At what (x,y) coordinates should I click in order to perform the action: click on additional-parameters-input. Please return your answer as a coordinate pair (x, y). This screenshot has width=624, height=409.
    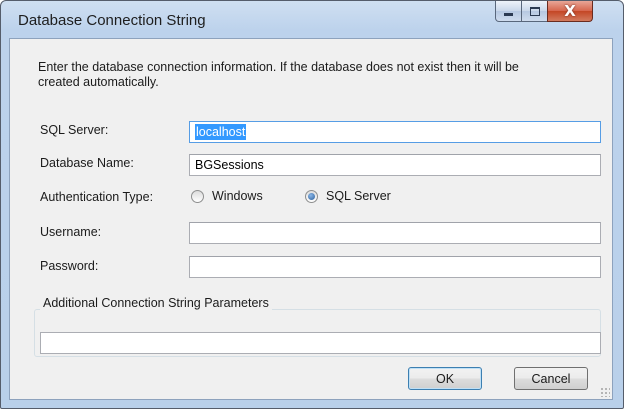
    Looking at the image, I should click on (320, 343).